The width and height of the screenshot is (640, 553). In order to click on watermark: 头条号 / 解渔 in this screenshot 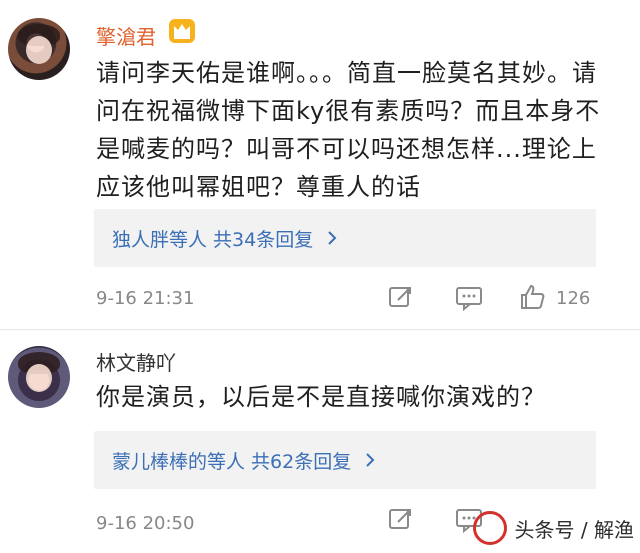, I will do `click(553, 528)`.